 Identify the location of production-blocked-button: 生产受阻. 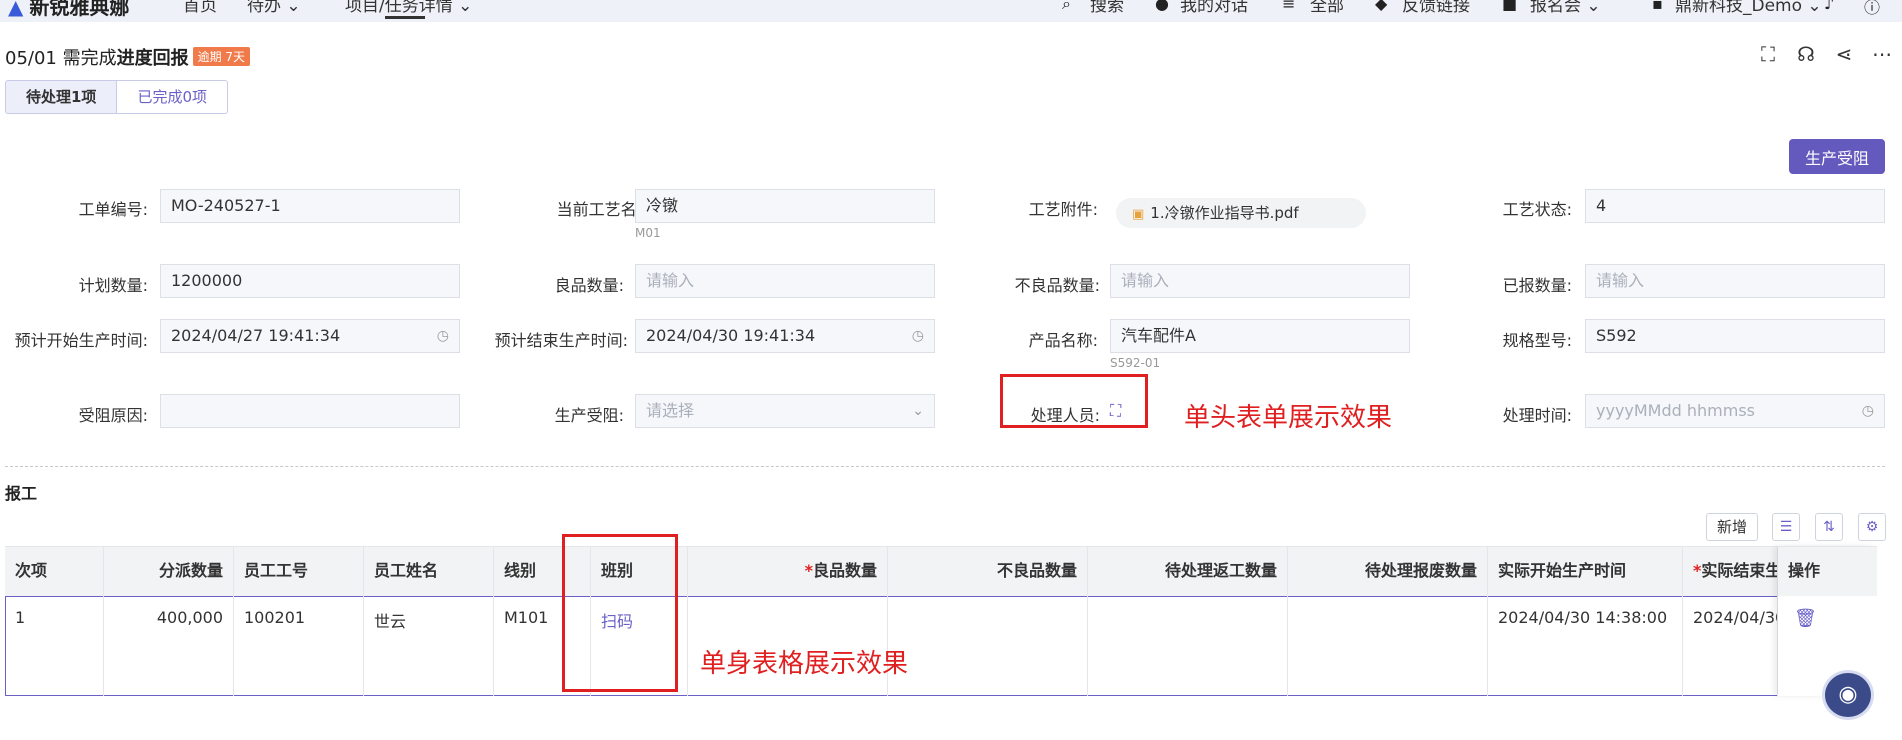
(1836, 156).